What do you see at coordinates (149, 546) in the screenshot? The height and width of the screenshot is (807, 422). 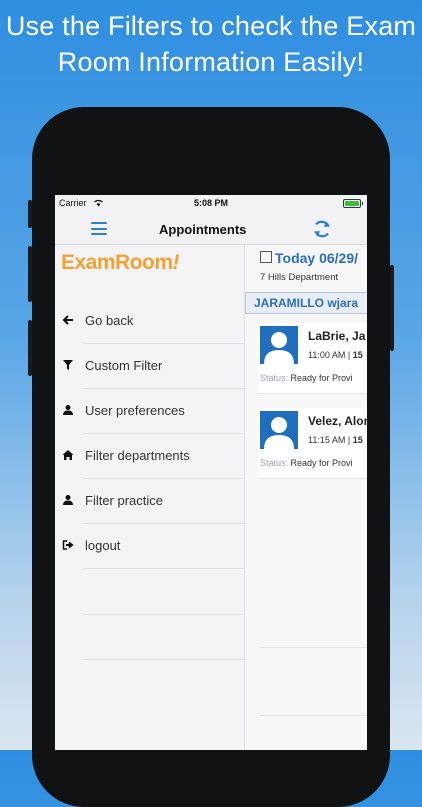 I see `sidebar-item-logout: logout` at bounding box center [149, 546].